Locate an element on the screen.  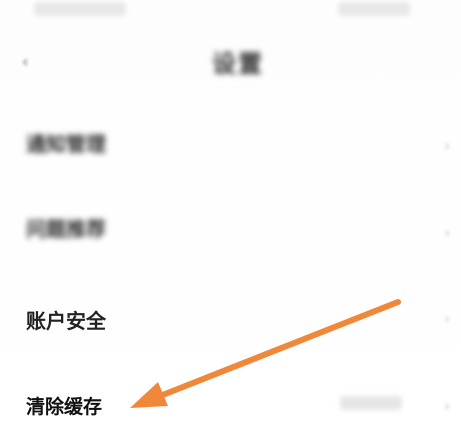
settings-item-account-security: 账户安全 › is located at coordinates (230, 315).